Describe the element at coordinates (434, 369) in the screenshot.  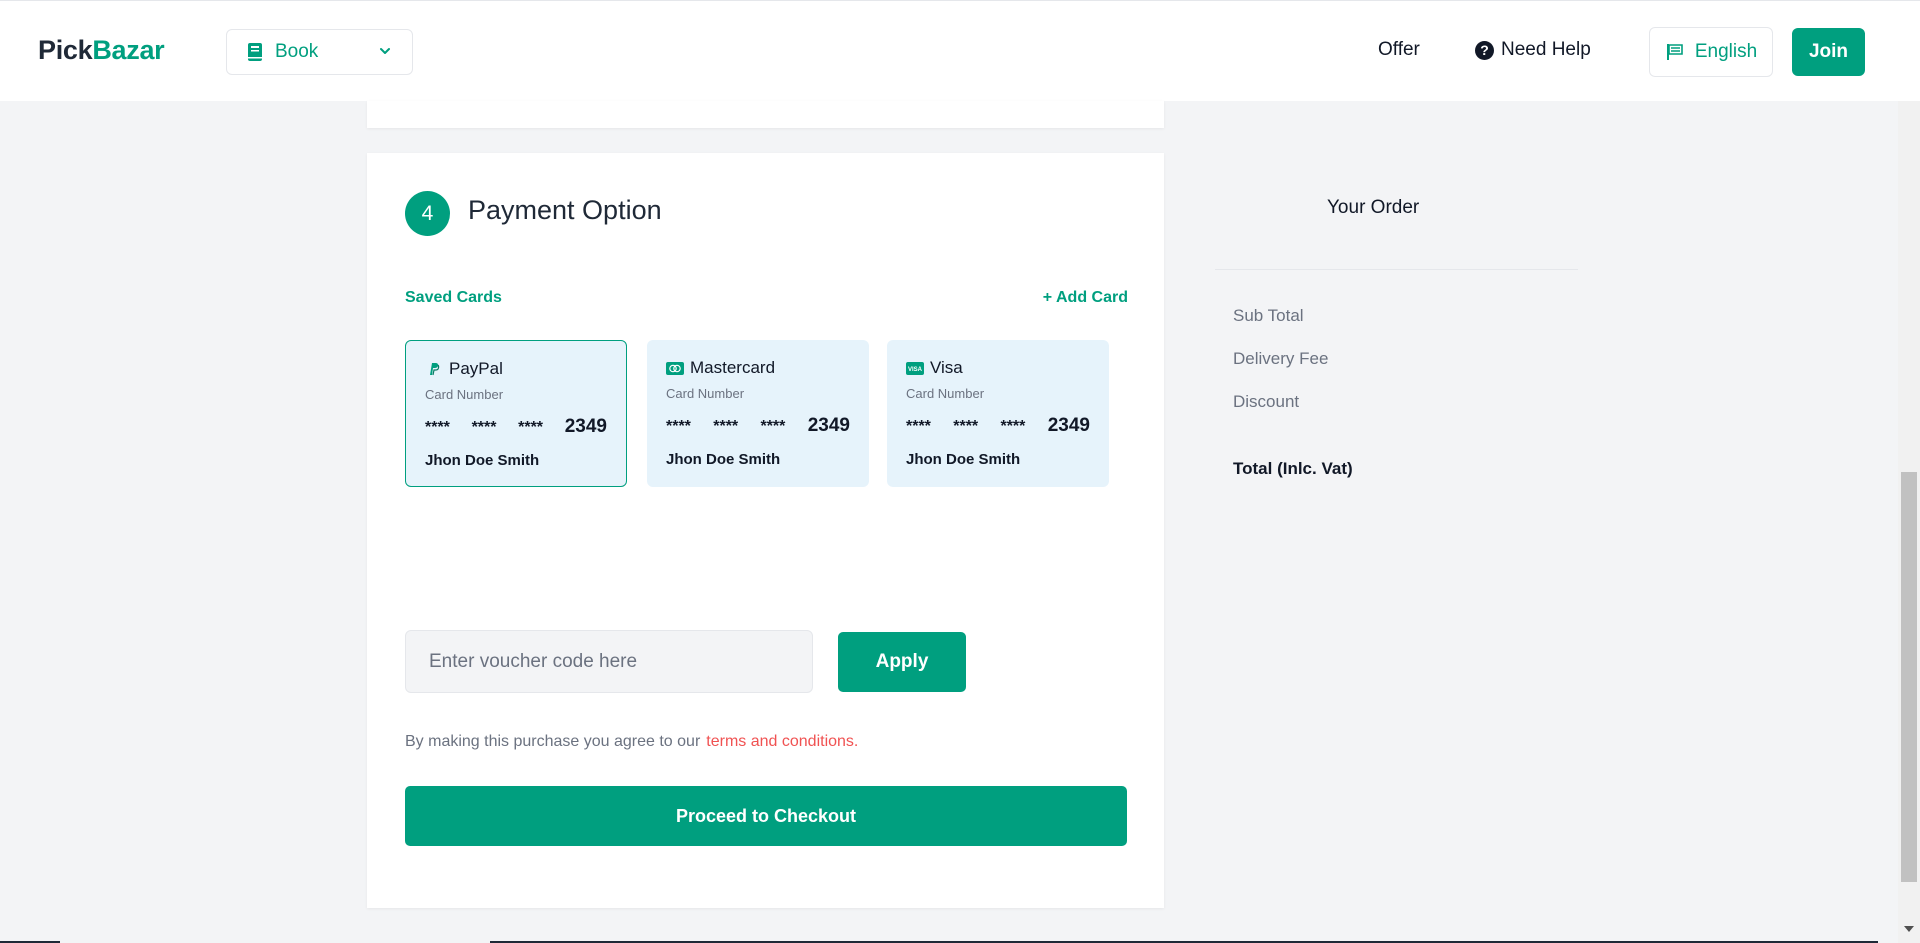
I see `paypal-icon` at that location.